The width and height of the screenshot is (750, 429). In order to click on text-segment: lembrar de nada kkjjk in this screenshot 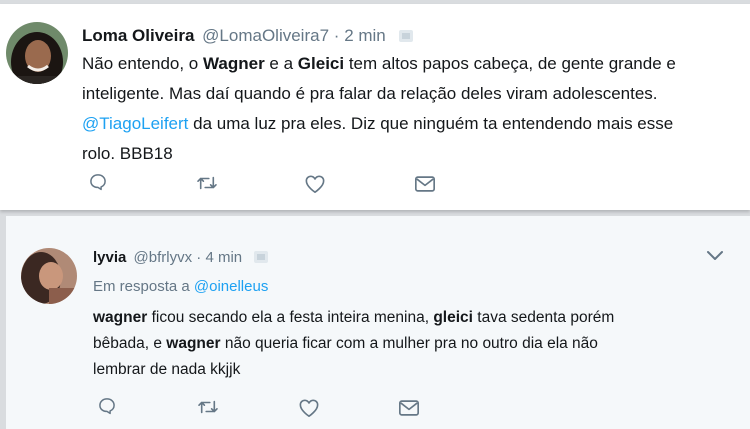, I will do `click(167, 369)`.